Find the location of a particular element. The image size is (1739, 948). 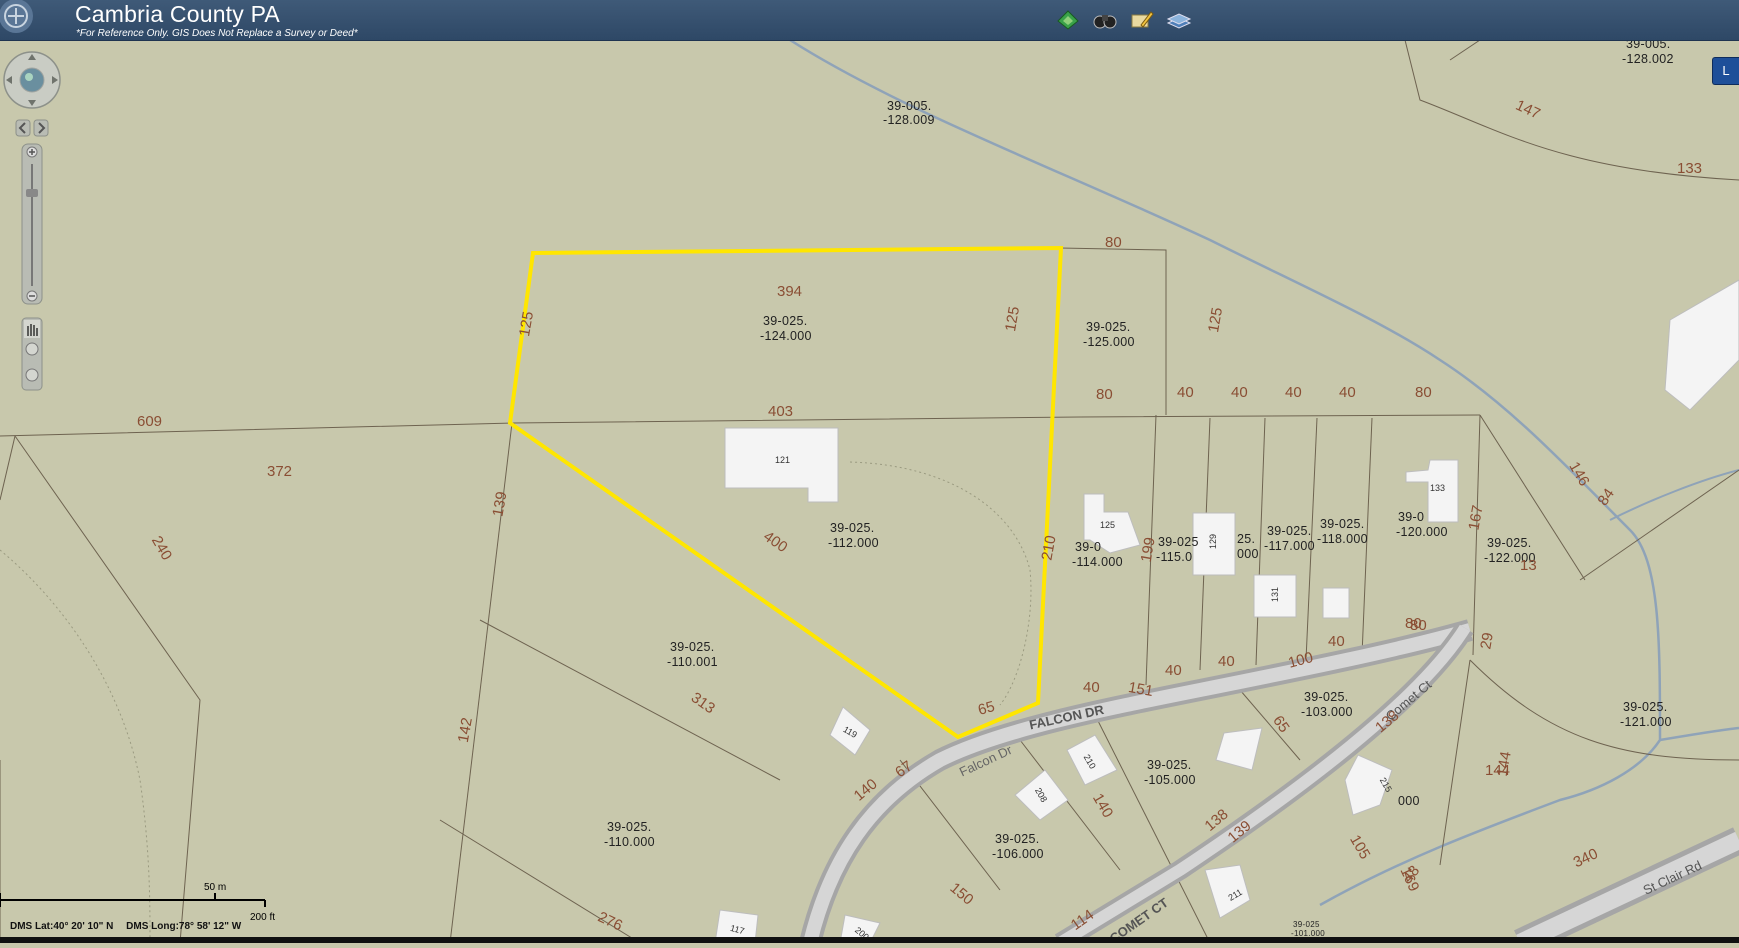

building-number: 129 is located at coordinates (1213, 541).